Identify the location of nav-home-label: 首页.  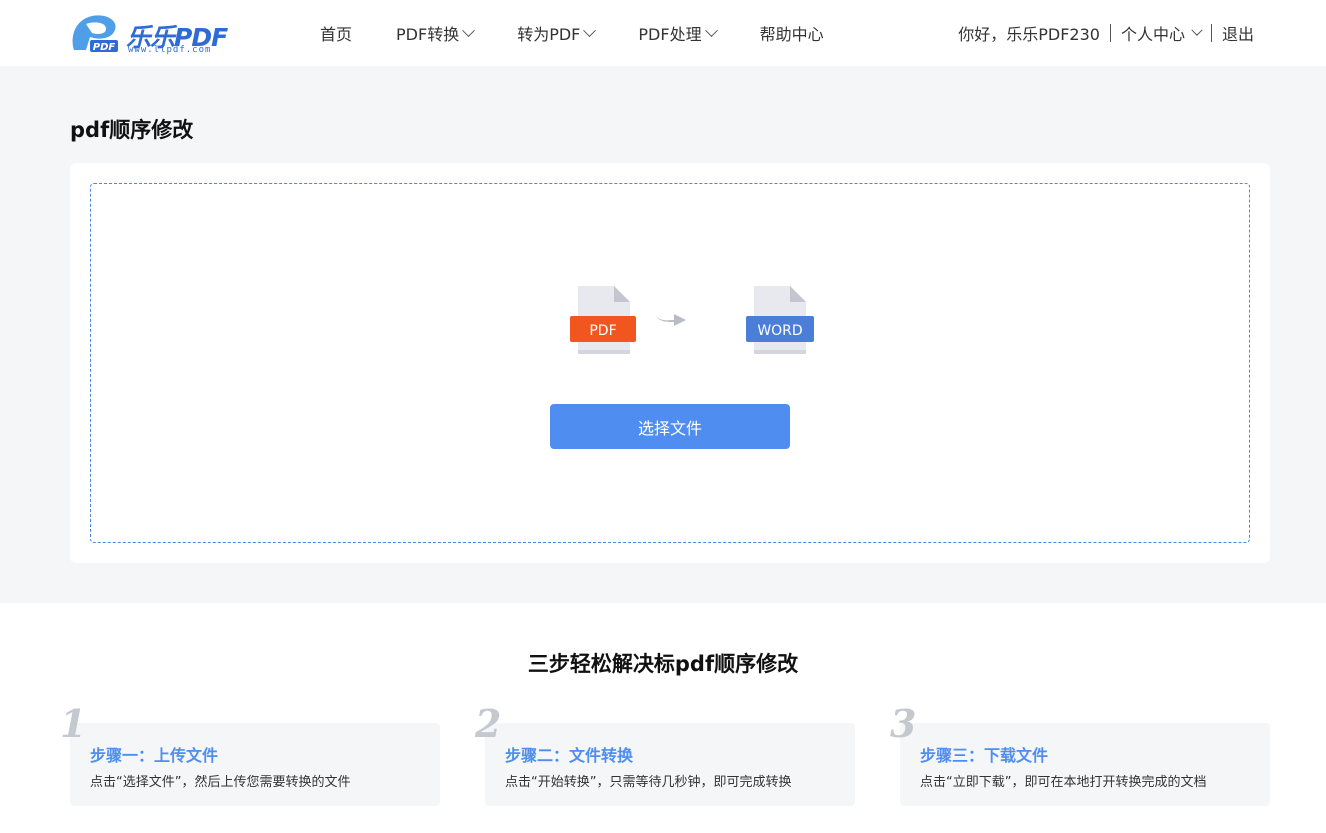
(336, 34).